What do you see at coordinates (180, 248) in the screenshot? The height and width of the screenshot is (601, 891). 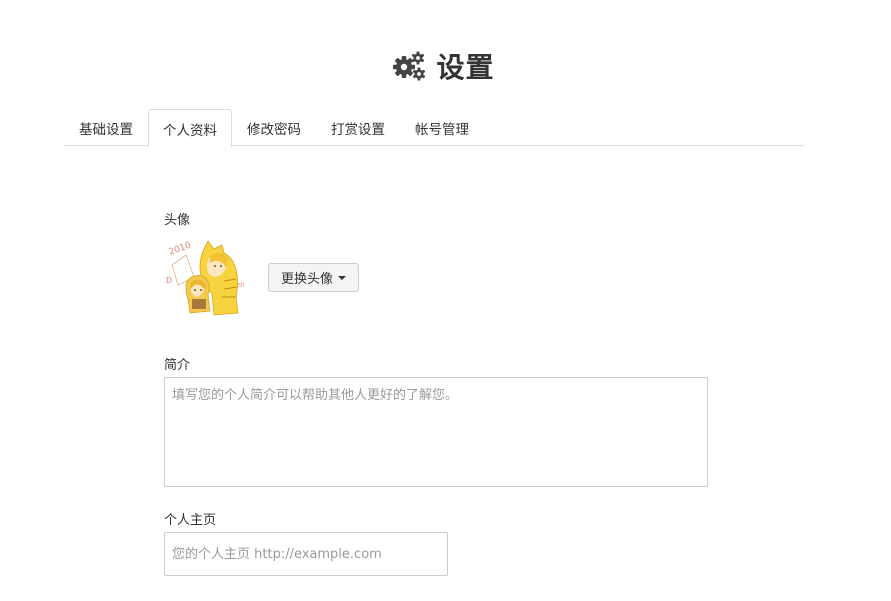 I see `svg-text: 2010` at bounding box center [180, 248].